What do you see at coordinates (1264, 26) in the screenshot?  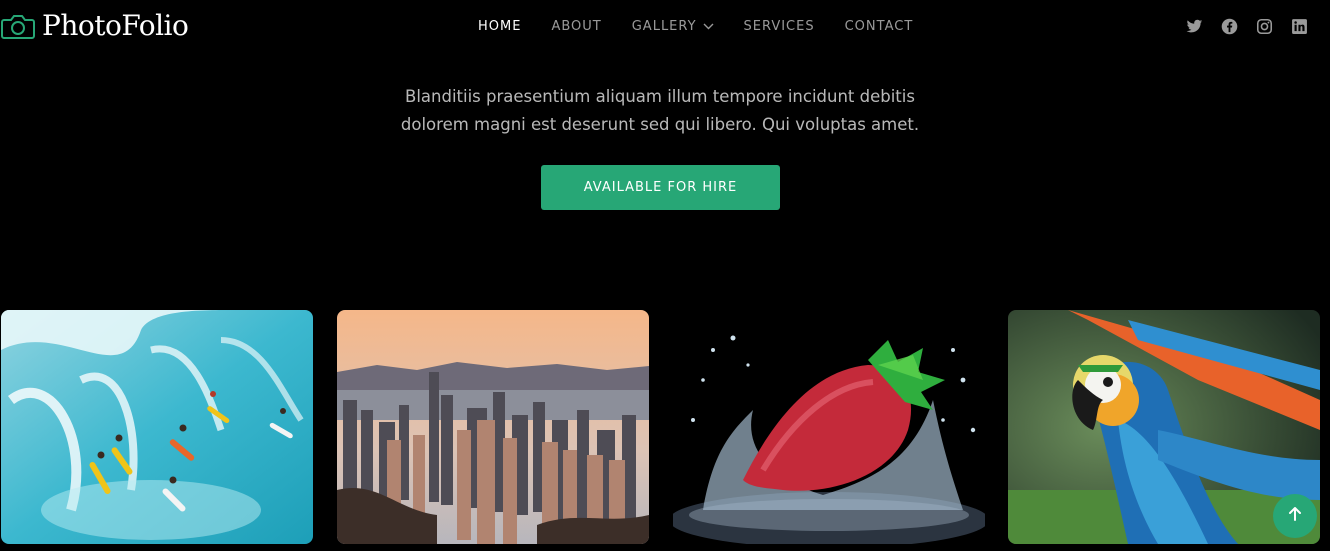 I see `instagram-icon` at bounding box center [1264, 26].